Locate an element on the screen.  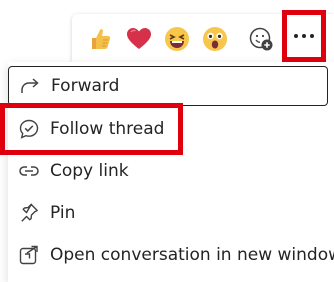
add-emoji-icon is located at coordinates (261, 39).